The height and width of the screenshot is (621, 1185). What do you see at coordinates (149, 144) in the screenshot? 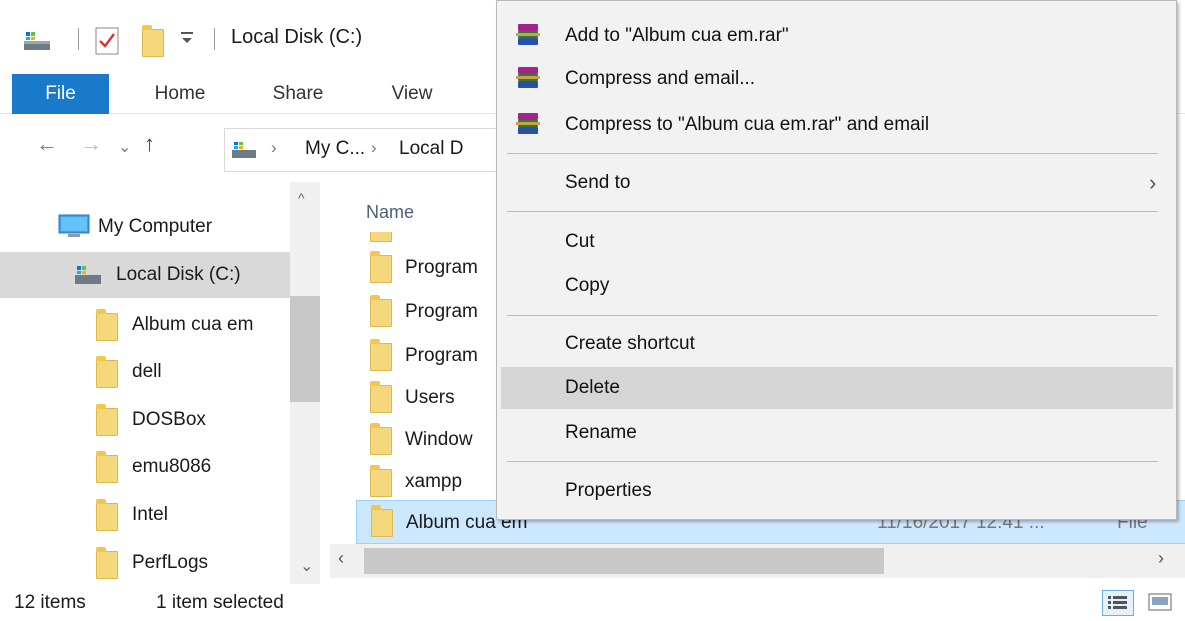
I see `up-arrow-icon: ↑` at bounding box center [149, 144].